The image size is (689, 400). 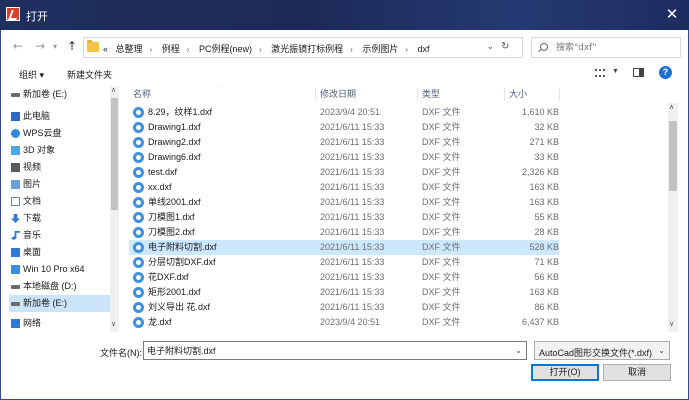 What do you see at coordinates (338, 94) in the screenshot?
I see `column-header-date: 修改日期` at bounding box center [338, 94].